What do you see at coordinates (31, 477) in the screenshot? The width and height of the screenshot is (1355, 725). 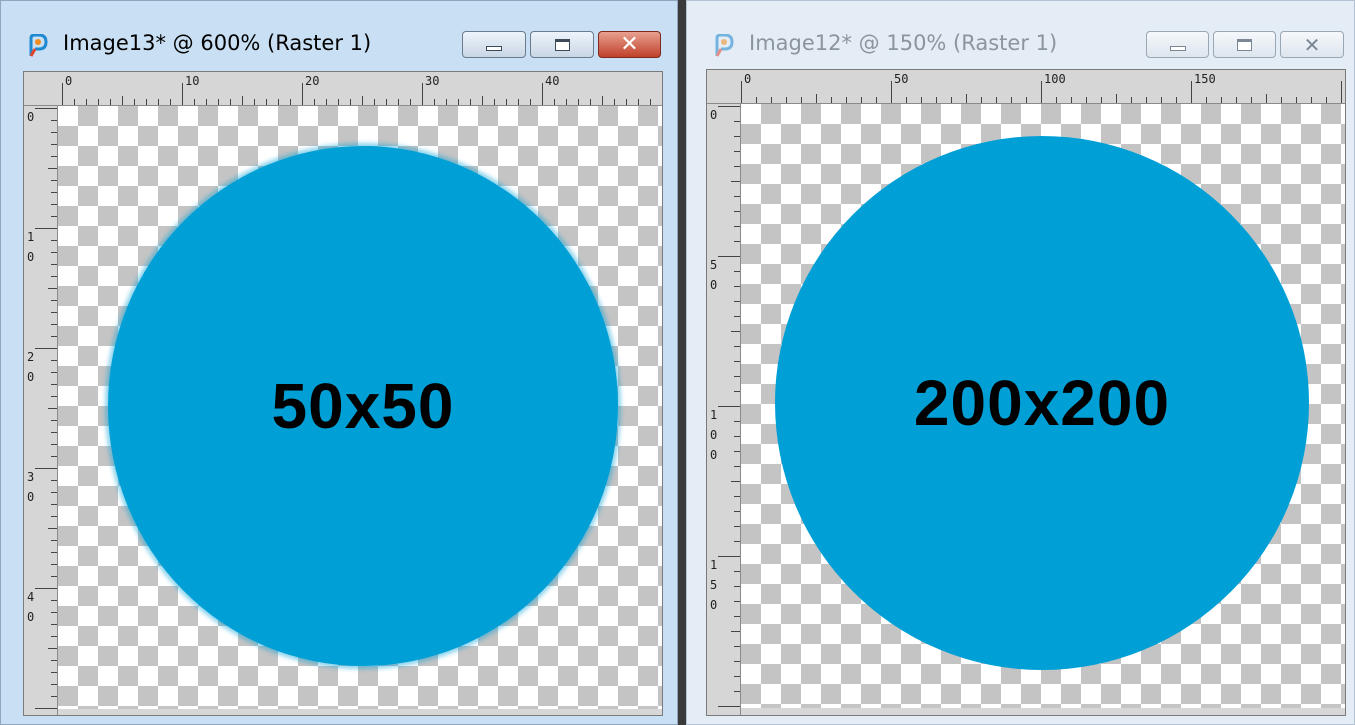 I see `ruler-label: 3` at bounding box center [31, 477].